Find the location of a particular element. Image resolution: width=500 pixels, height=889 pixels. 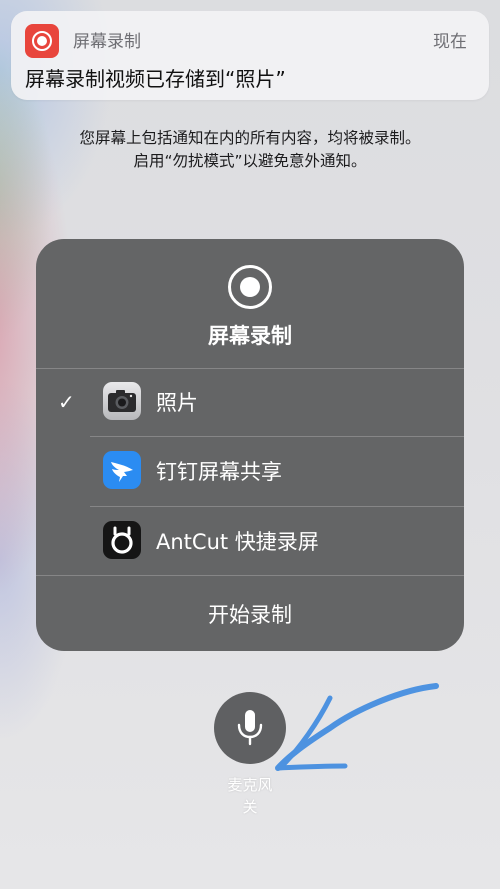

annotation-arrow is located at coordinates (357, 727).